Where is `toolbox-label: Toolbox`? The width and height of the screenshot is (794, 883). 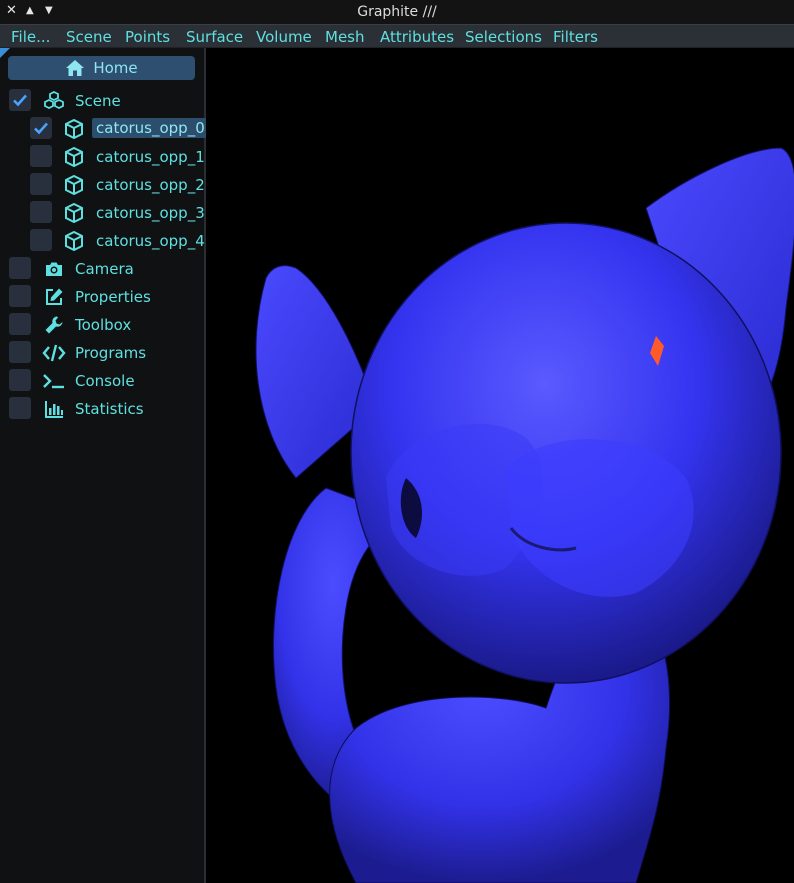 toolbox-label: Toolbox is located at coordinates (103, 325).